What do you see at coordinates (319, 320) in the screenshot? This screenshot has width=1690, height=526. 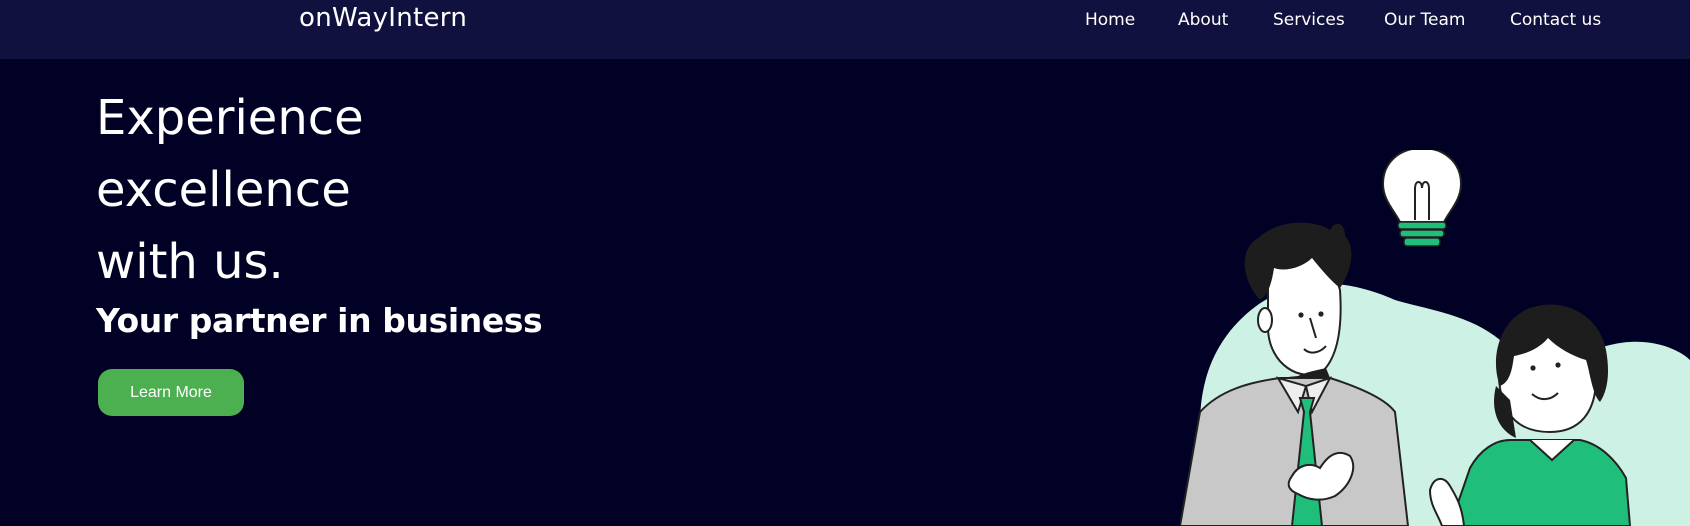 I see `hero-subtitle: Your partner in business` at bounding box center [319, 320].